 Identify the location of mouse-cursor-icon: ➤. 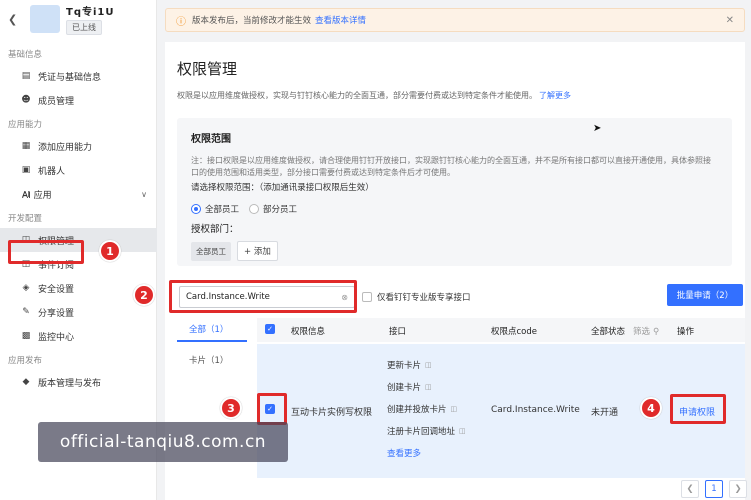
(597, 128).